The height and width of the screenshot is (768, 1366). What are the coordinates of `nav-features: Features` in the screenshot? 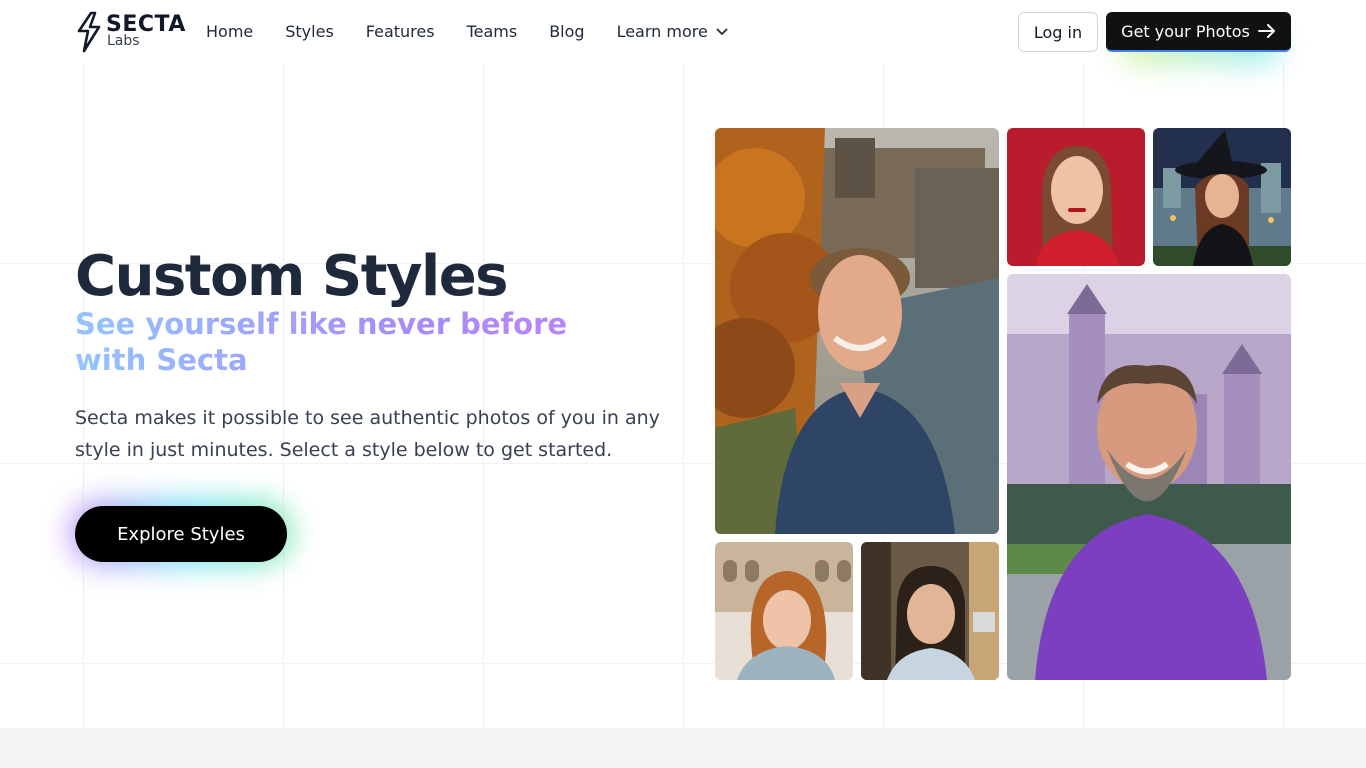 It's located at (400, 32).